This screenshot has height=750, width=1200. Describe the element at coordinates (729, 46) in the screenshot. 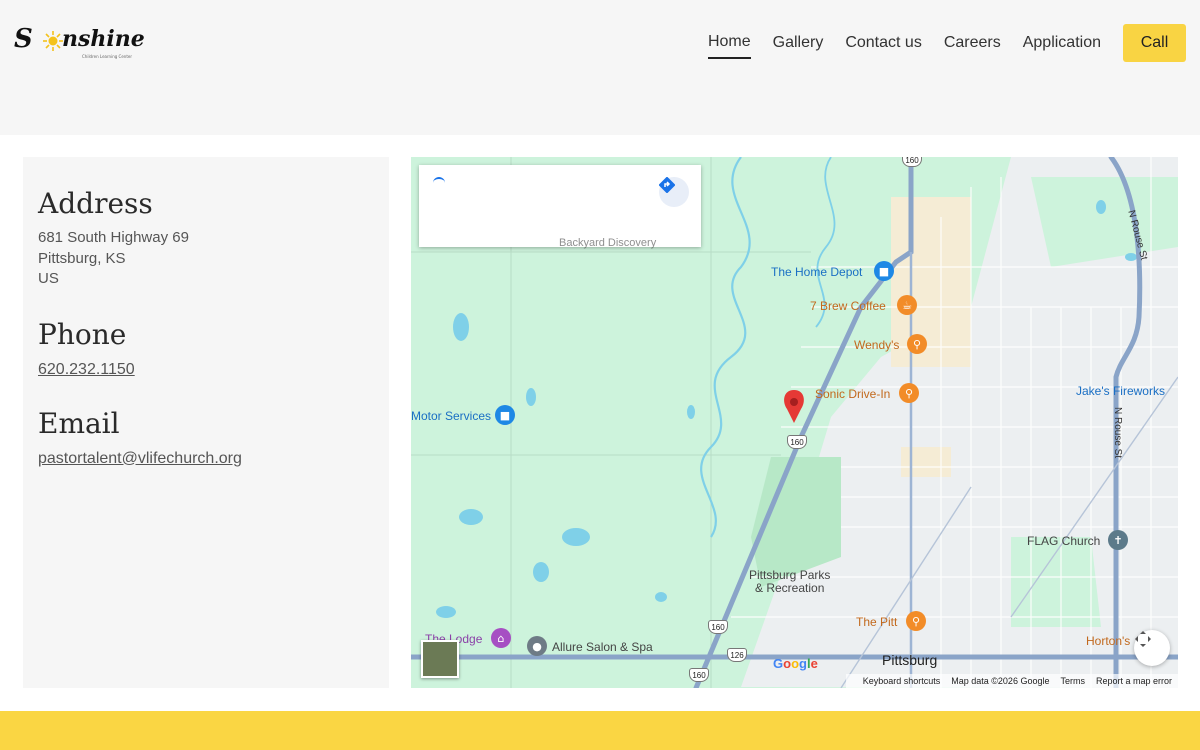

I see `nav-home: Home` at that location.